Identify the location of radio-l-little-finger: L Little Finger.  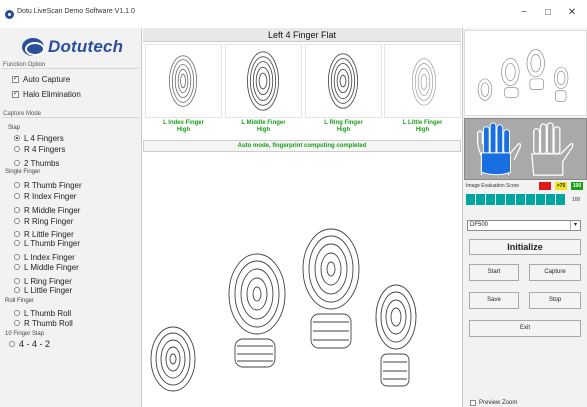
(43, 290).